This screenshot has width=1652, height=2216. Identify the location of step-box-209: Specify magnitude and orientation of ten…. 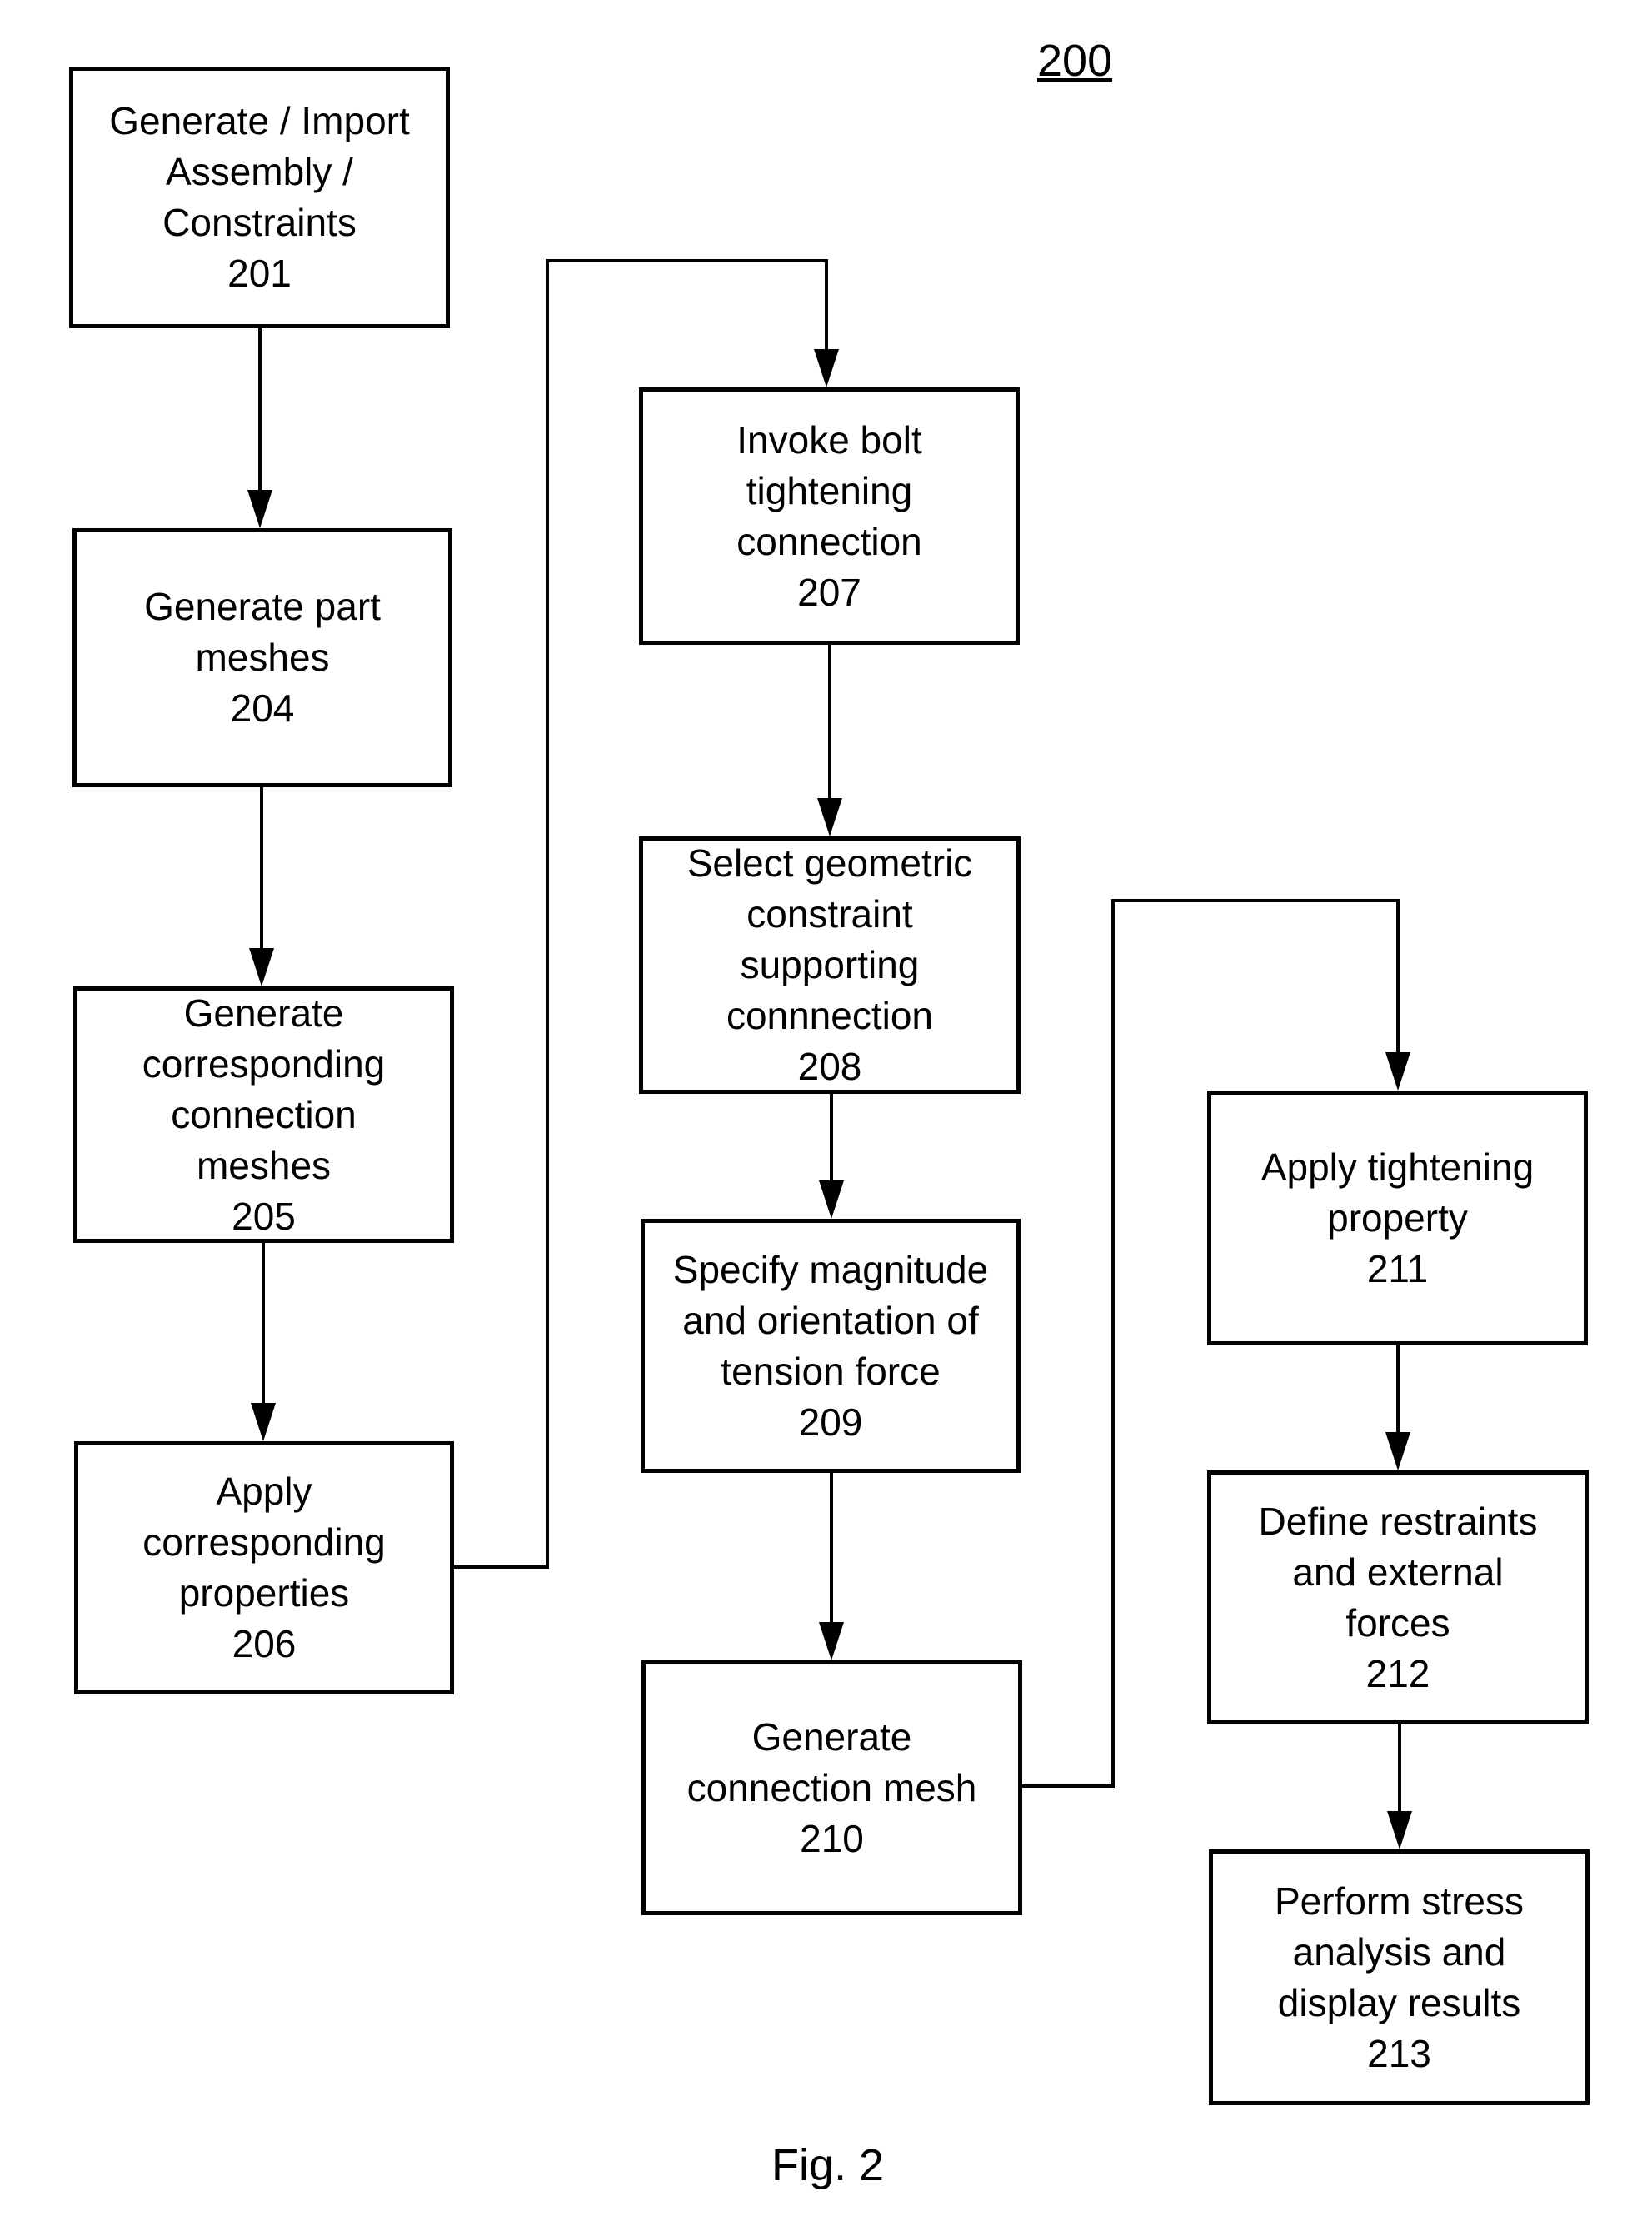
(831, 1346).